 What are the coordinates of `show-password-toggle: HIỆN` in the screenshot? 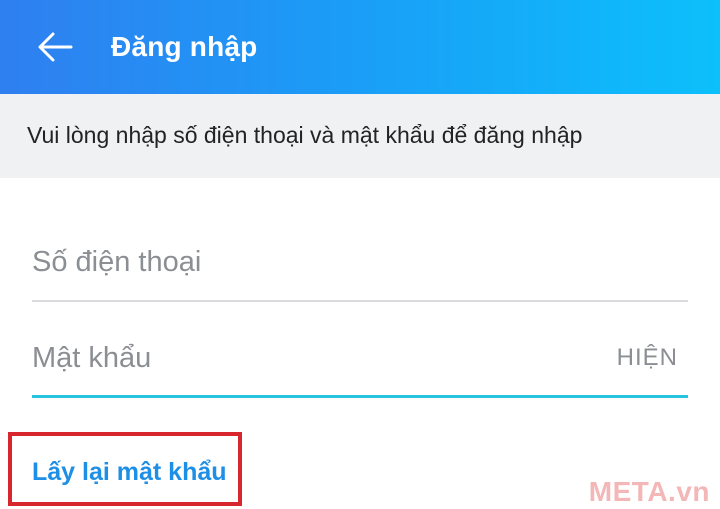 It's located at (647, 358).